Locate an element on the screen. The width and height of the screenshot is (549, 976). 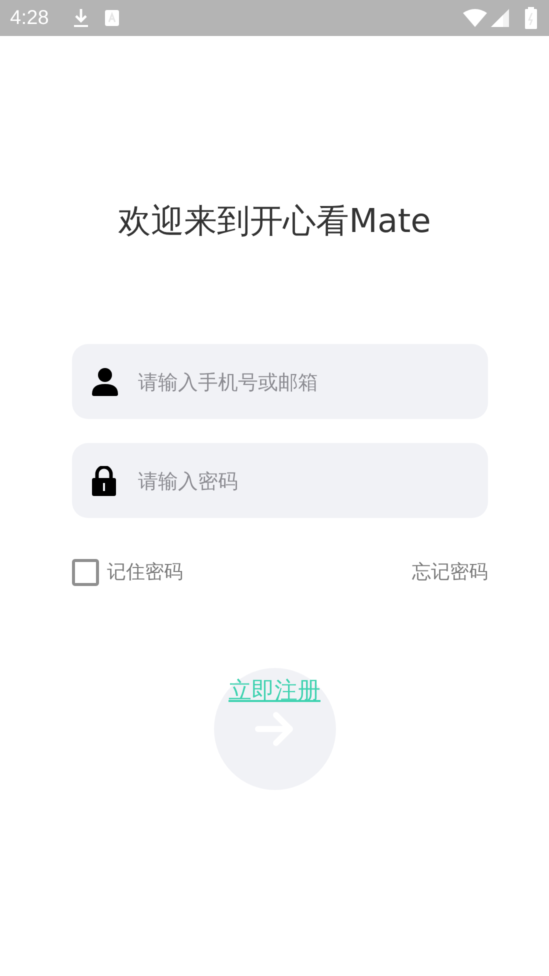
welcome-title: 欢迎来到开心看Mate is located at coordinates (274, 220).